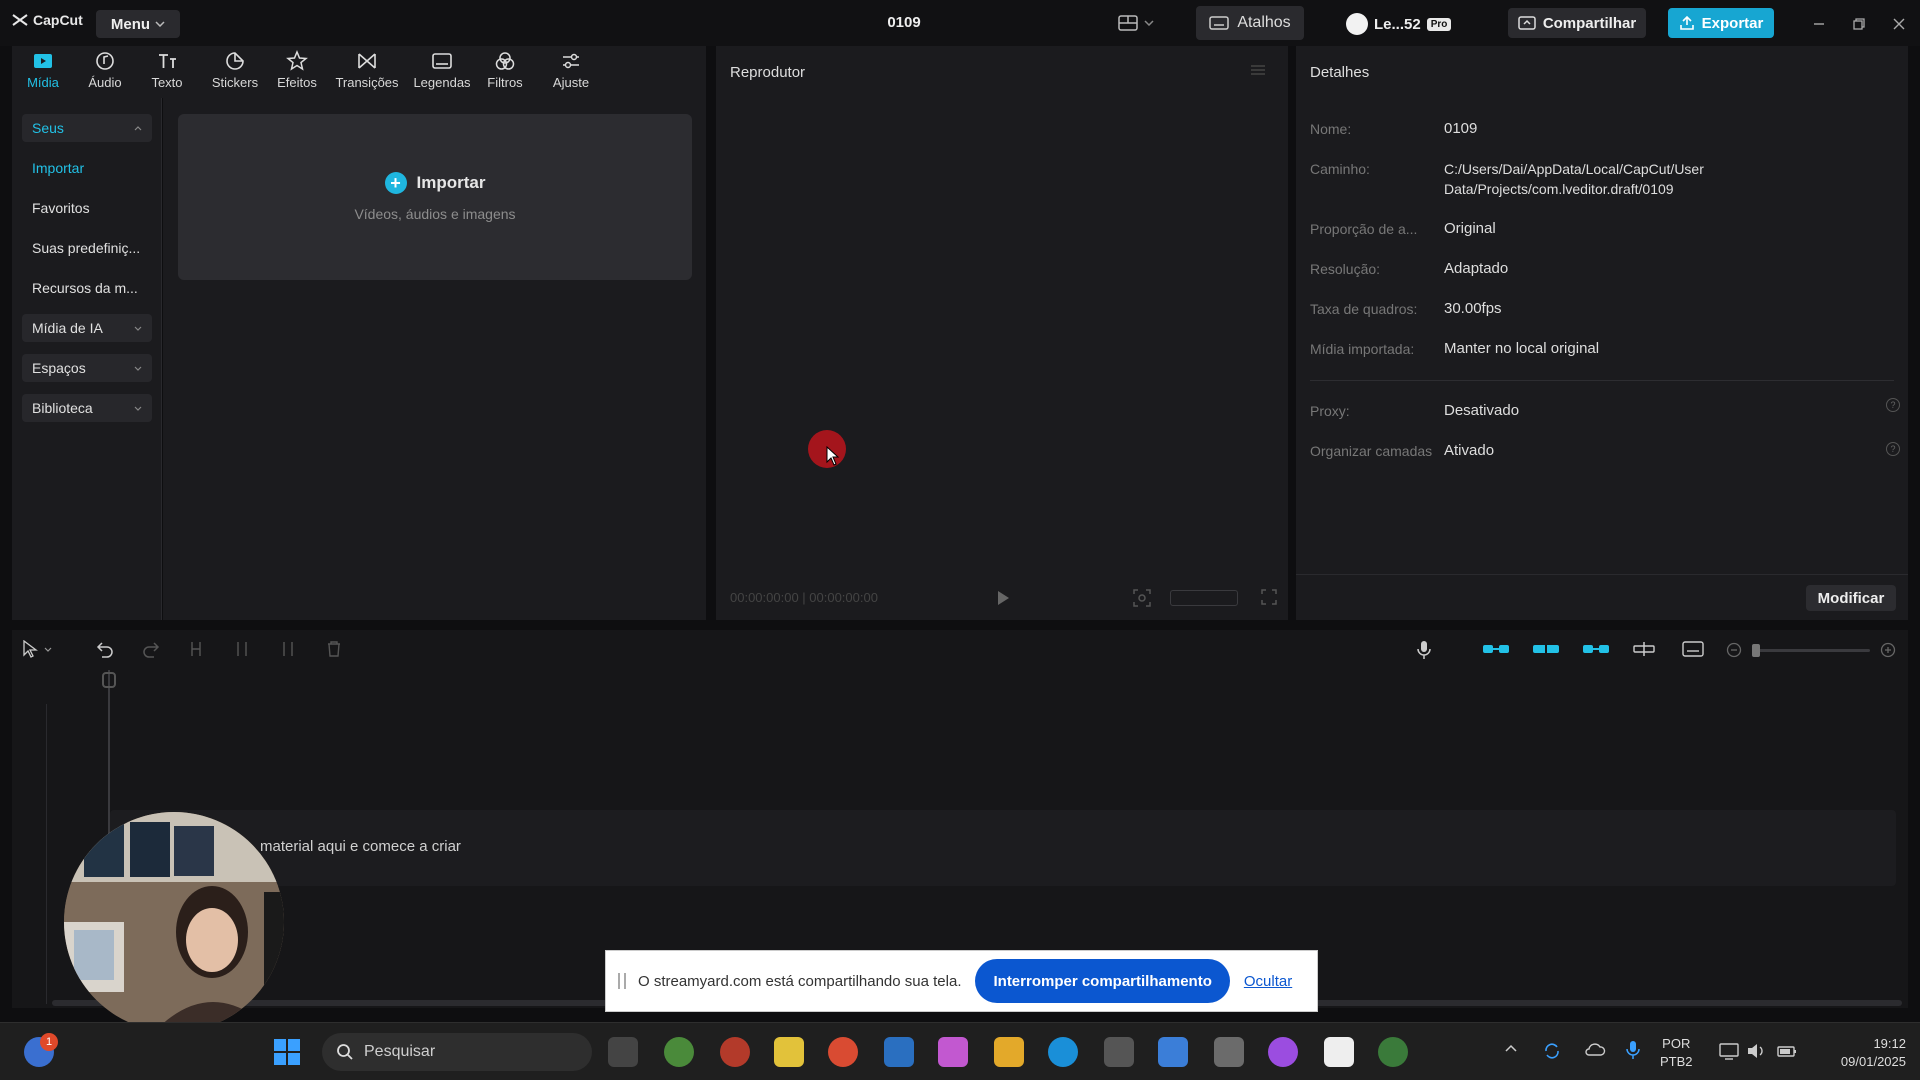 The width and height of the screenshot is (1920, 1080). Describe the element at coordinates (622, 981) in the screenshot. I see `drag-handle` at that location.